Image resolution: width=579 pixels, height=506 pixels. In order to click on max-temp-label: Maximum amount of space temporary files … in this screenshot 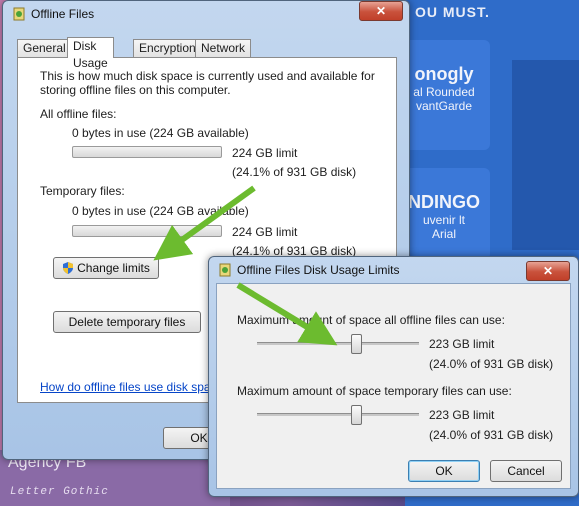, I will do `click(374, 391)`.